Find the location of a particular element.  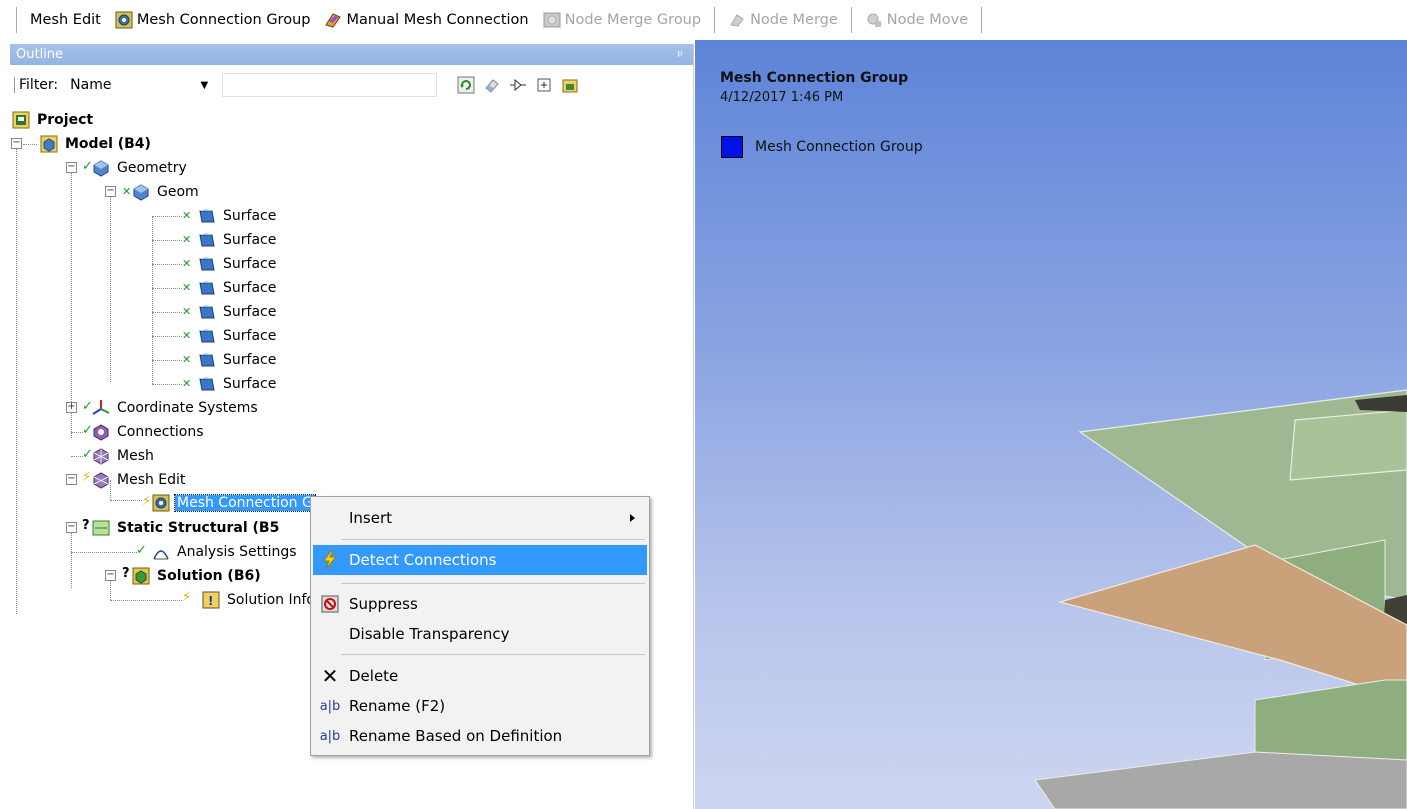

tree-node-project: Project is located at coordinates (53, 120).